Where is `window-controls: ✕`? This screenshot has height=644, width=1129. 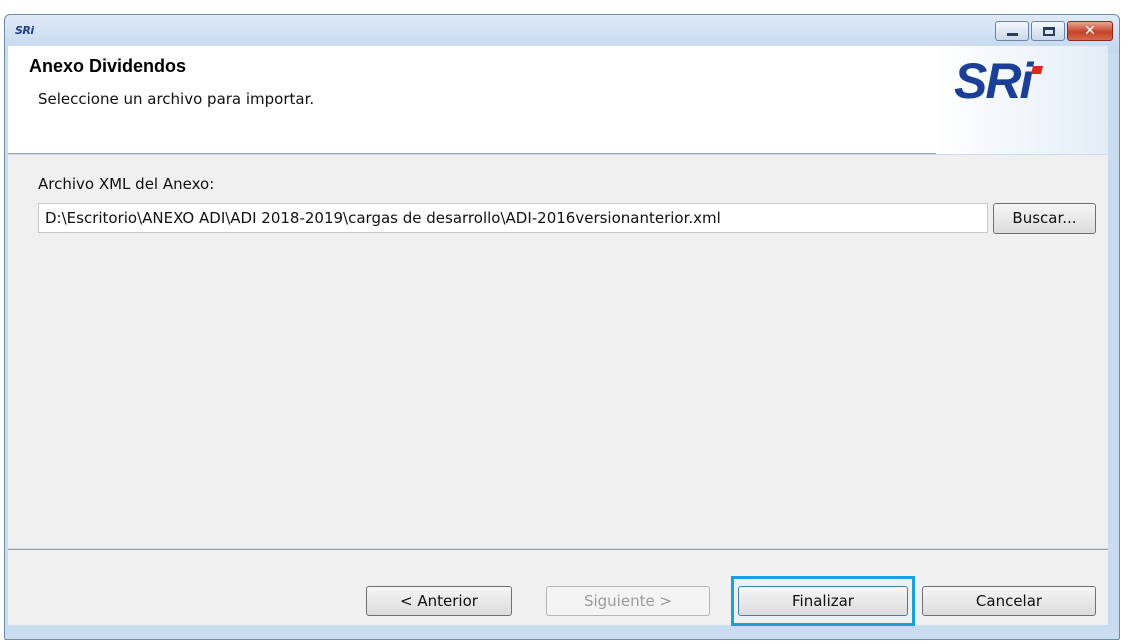
window-controls: ✕ is located at coordinates (1054, 31).